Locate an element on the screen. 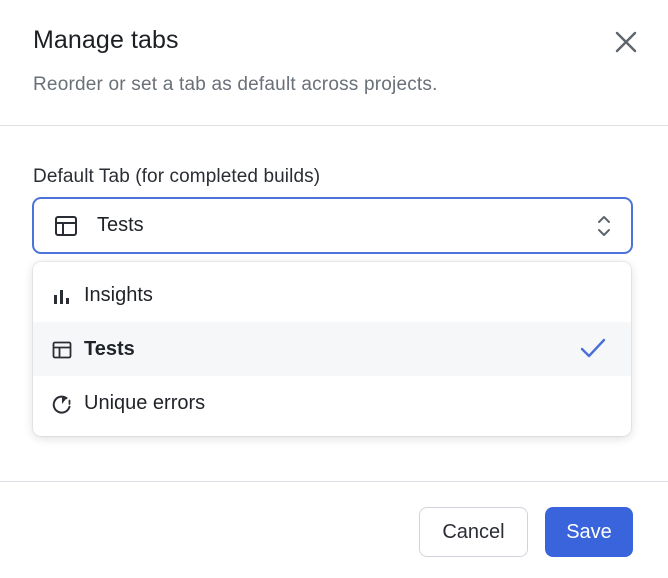 The image size is (668, 578). cancel-button: Cancel is located at coordinates (473, 532).